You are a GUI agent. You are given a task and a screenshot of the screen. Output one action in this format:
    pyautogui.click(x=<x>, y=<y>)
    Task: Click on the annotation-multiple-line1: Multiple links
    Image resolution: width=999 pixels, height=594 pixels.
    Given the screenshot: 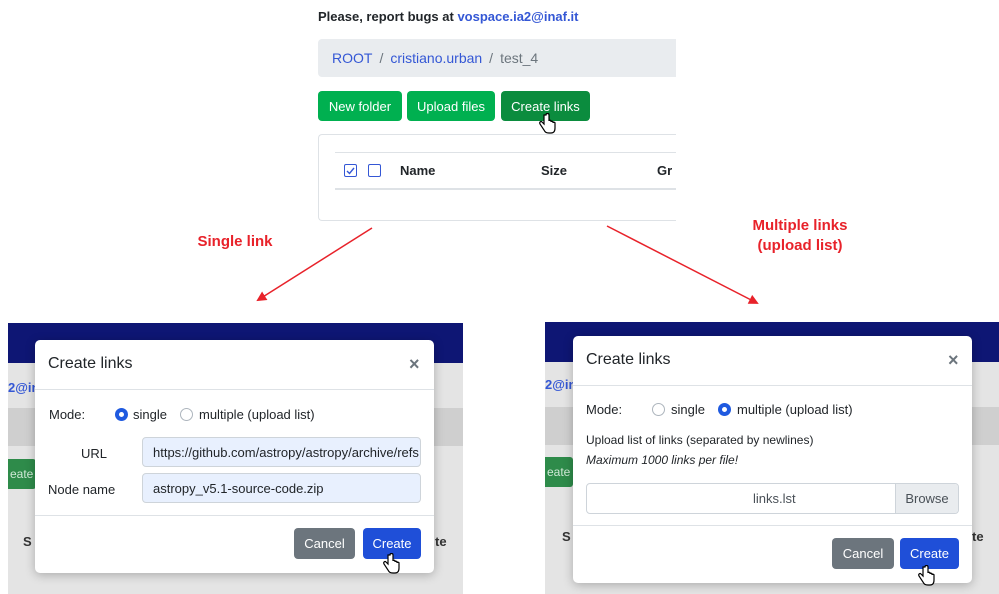 What is the action you would take?
    pyautogui.click(x=800, y=225)
    